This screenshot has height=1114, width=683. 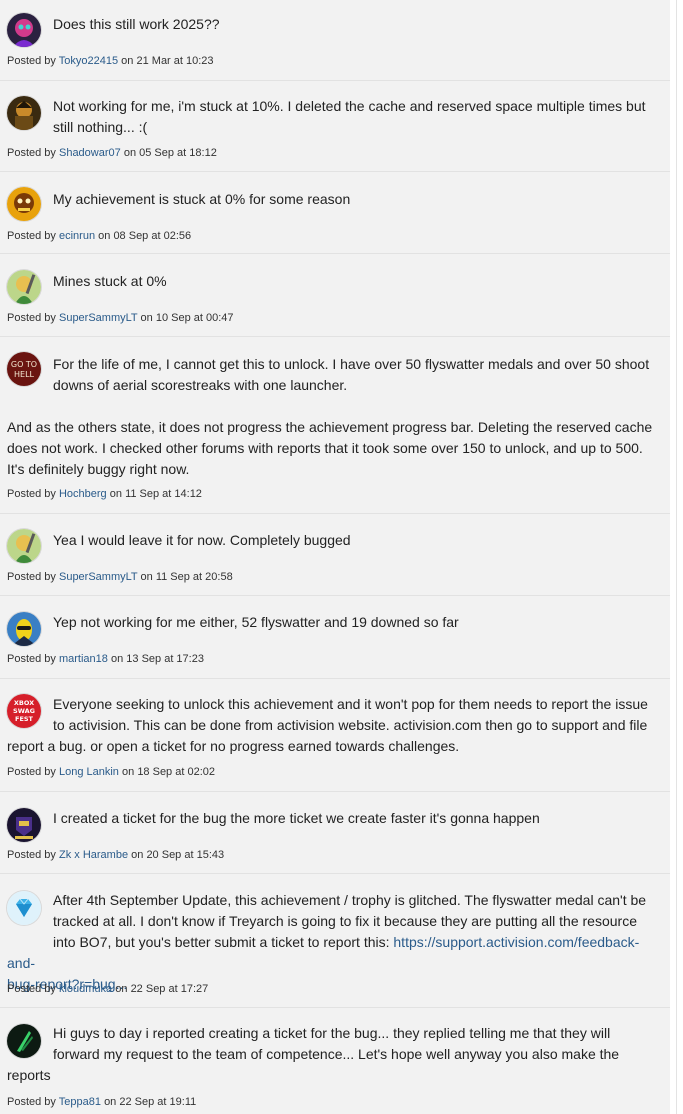 What do you see at coordinates (178, 153) in the screenshot?
I see `comment-date: 05 Sep at 18:12` at bounding box center [178, 153].